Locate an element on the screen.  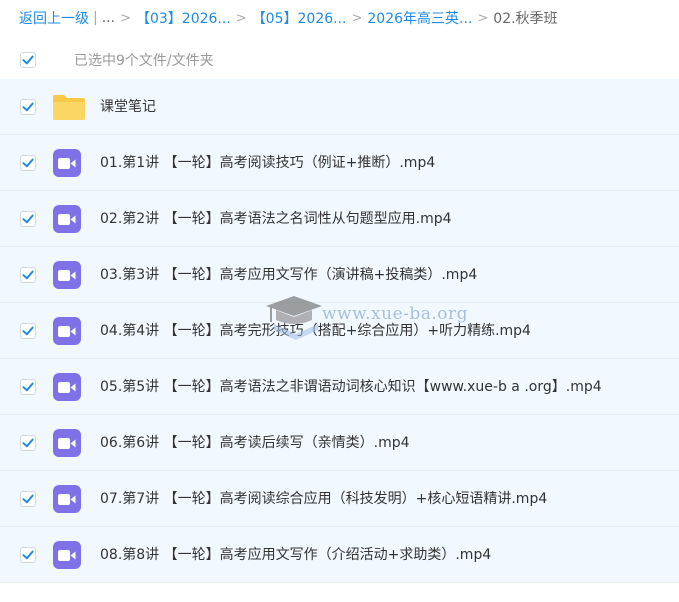
list-item: 07.第7讲 【一轮】高考阅读综合应用（科技发明）+核心短语精讲.mp4 is located at coordinates (339, 499).